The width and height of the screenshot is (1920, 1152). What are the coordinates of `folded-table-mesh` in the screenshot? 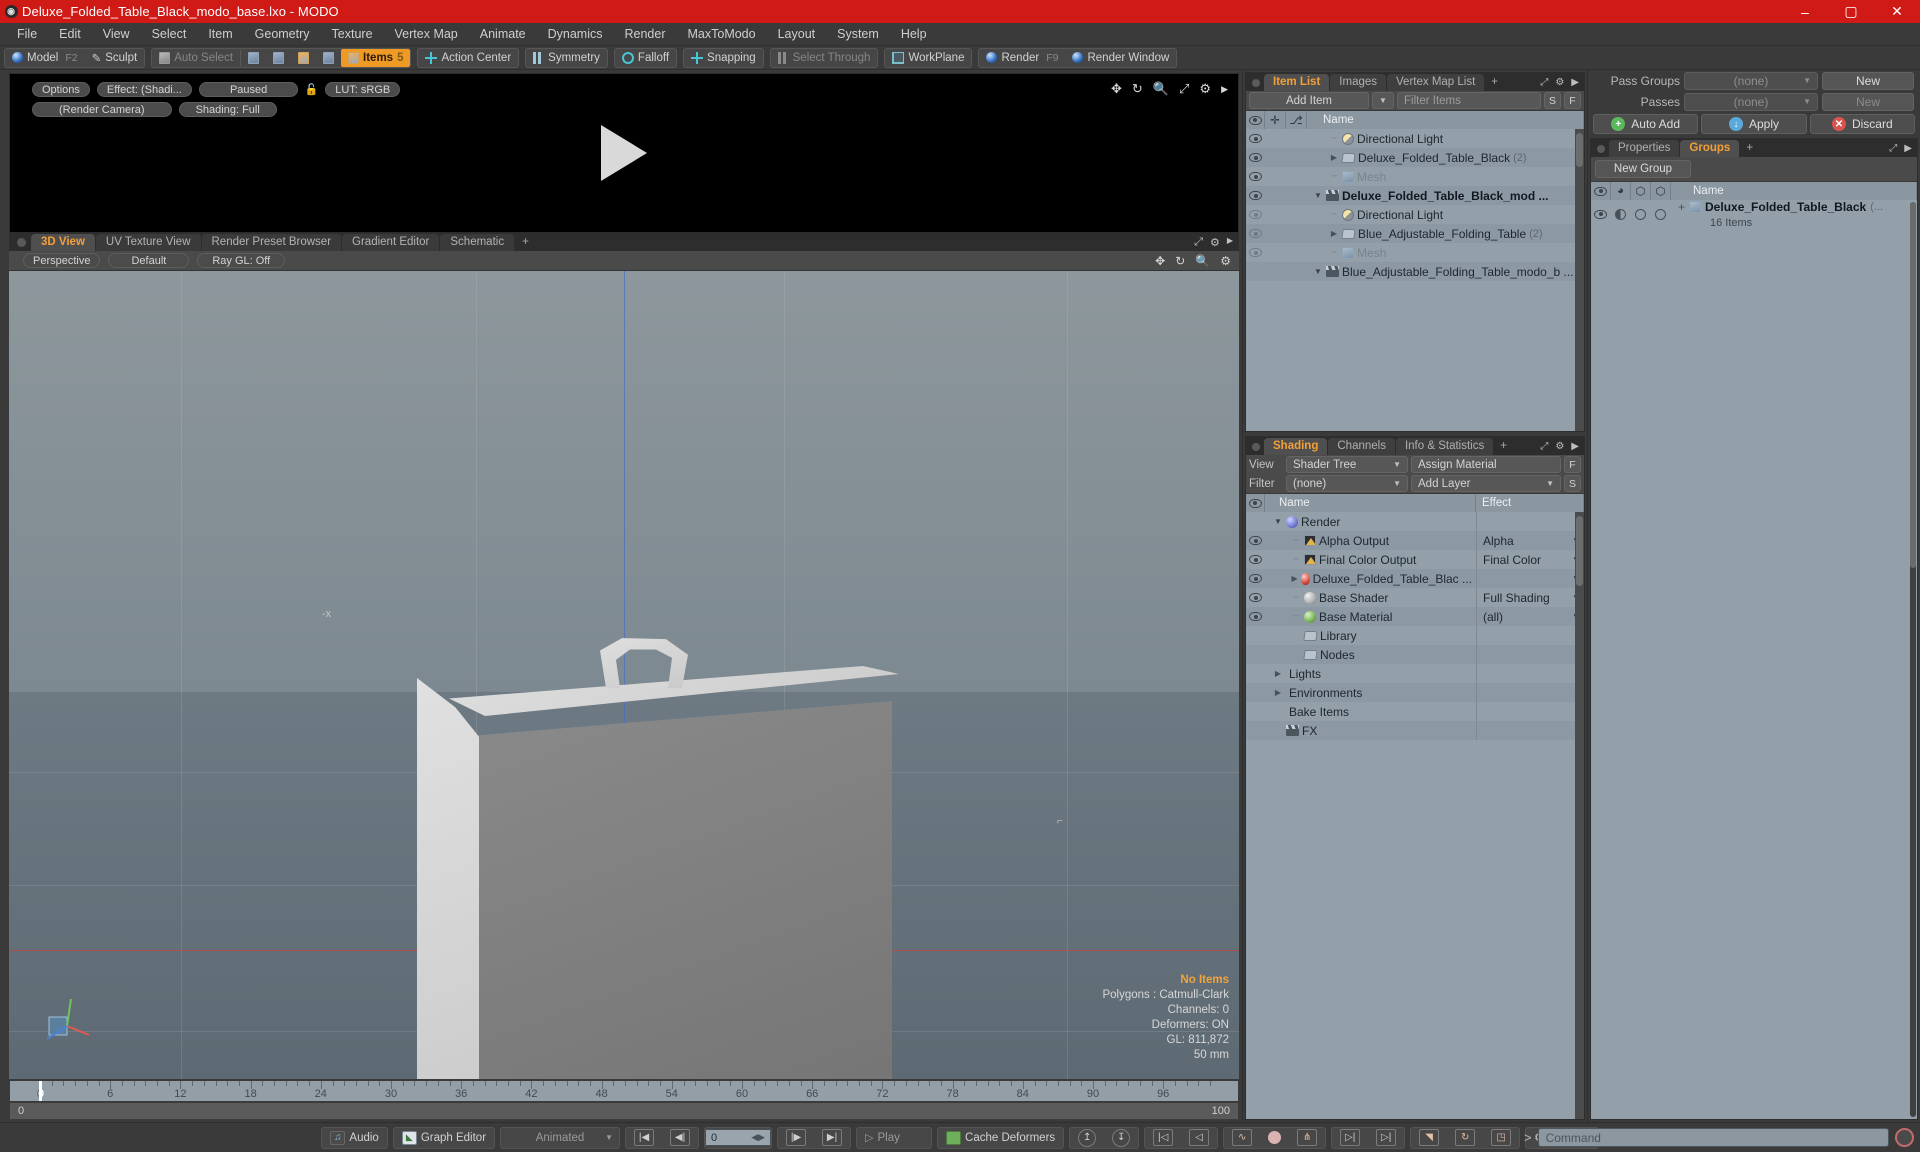 It's located at (659, 842).